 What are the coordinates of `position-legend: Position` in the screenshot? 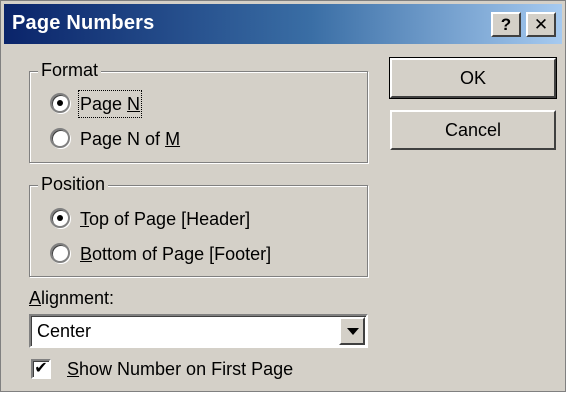 It's located at (73, 184).